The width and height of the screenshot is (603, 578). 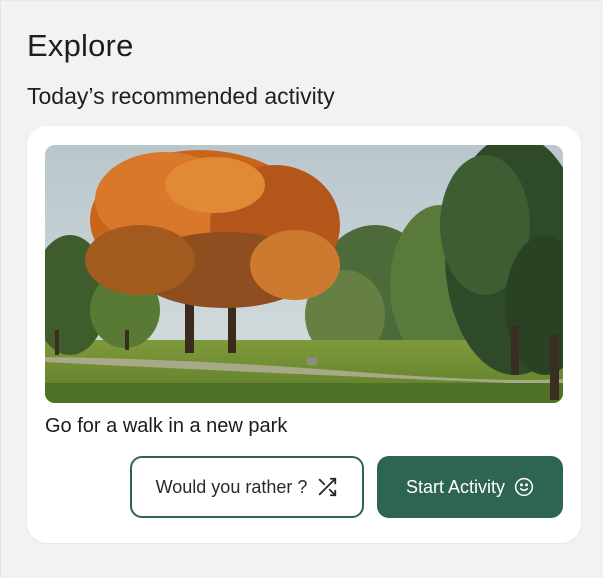 I want to click on start-activity-label: Start Activity, so click(x=455, y=486).